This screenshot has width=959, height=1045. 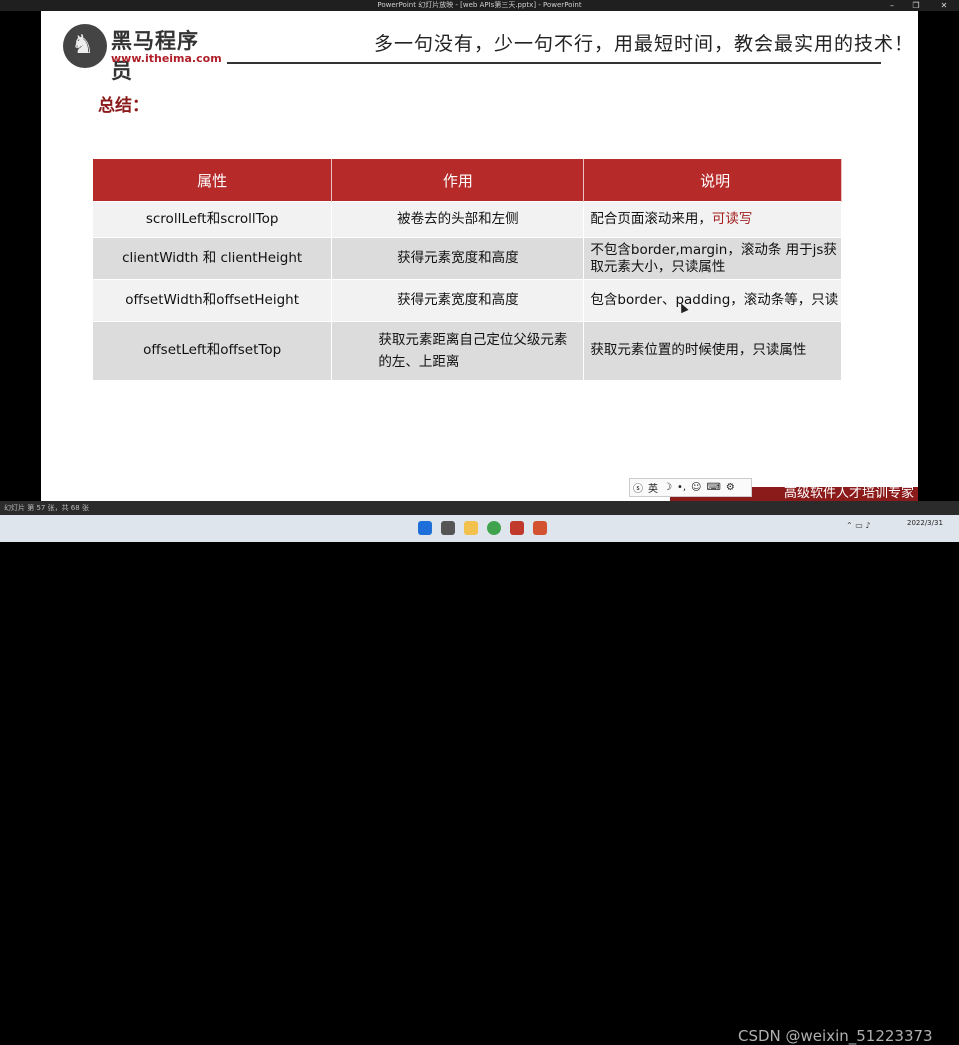 What do you see at coordinates (213, 180) in the screenshot?
I see `header-property: 属性` at bounding box center [213, 180].